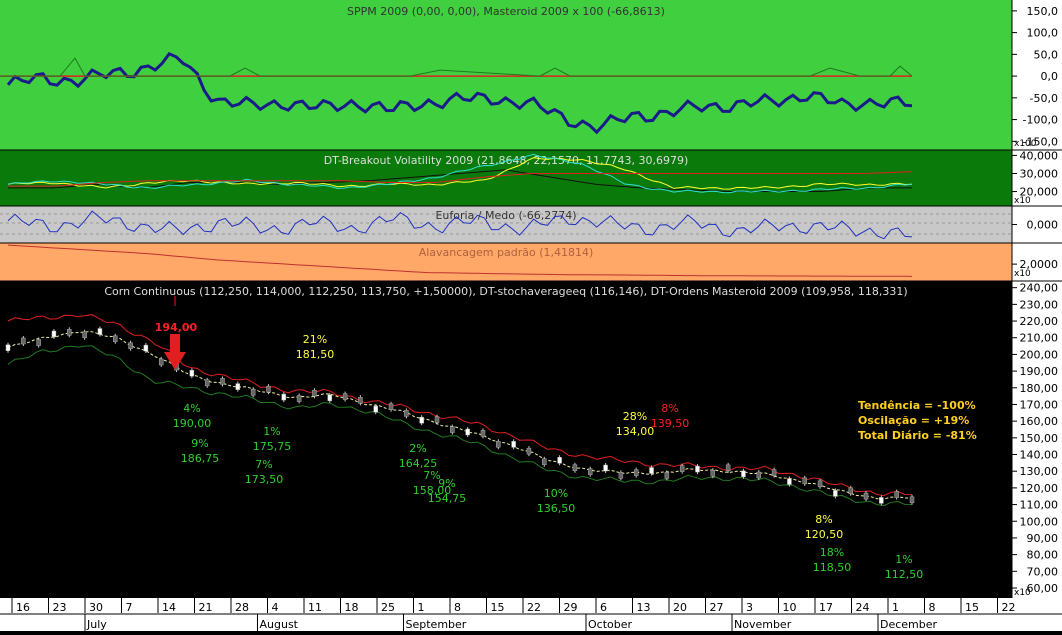 This screenshot has width=1062, height=635. I want to click on price-tick-label: 240,00, so click(1039, 288).